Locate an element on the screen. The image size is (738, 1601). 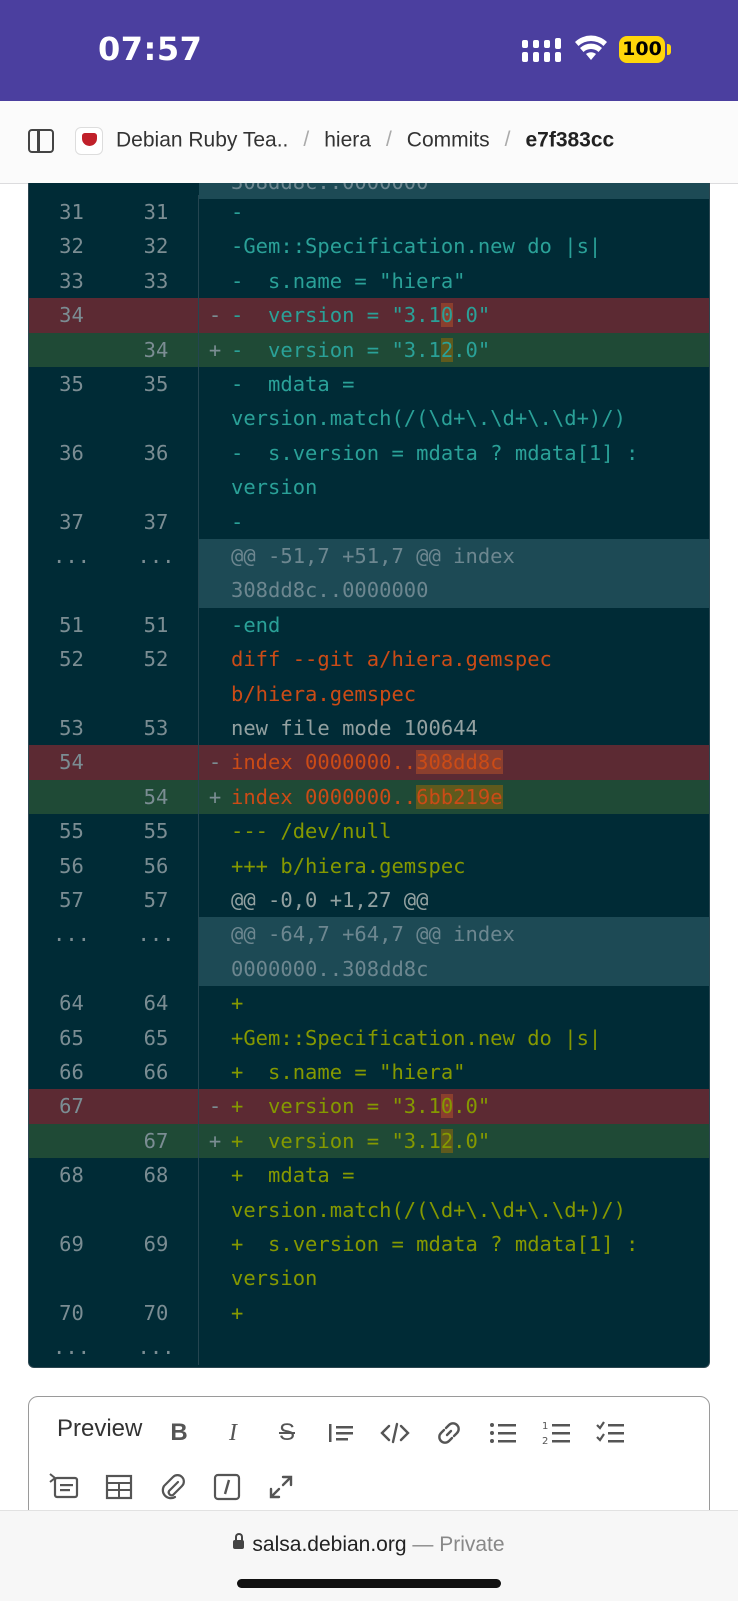
fullscreen-icon is located at coordinates (281, 1487).